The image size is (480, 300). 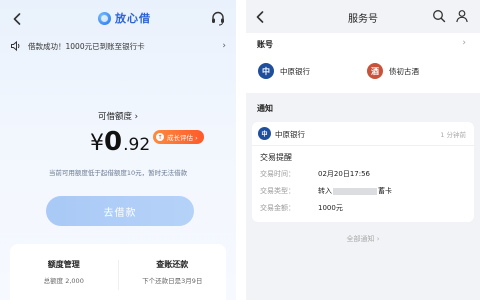 I want to click on currency-symbol: ¥, so click(x=97, y=143).